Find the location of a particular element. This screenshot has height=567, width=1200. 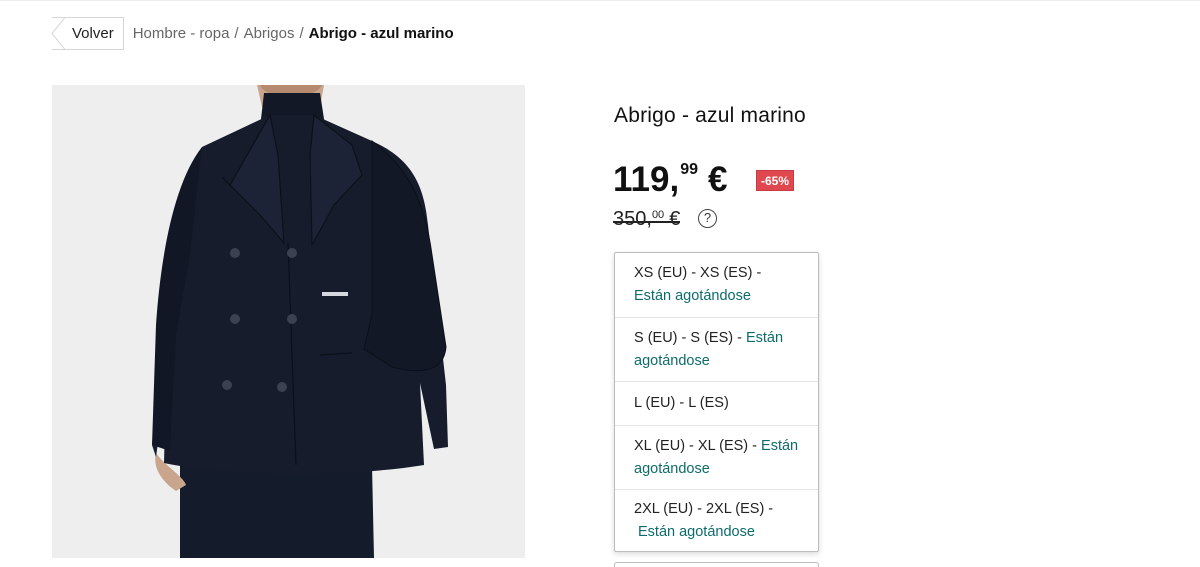

breadcrumb-current: Abrigo - azul marino is located at coordinates (381, 33).